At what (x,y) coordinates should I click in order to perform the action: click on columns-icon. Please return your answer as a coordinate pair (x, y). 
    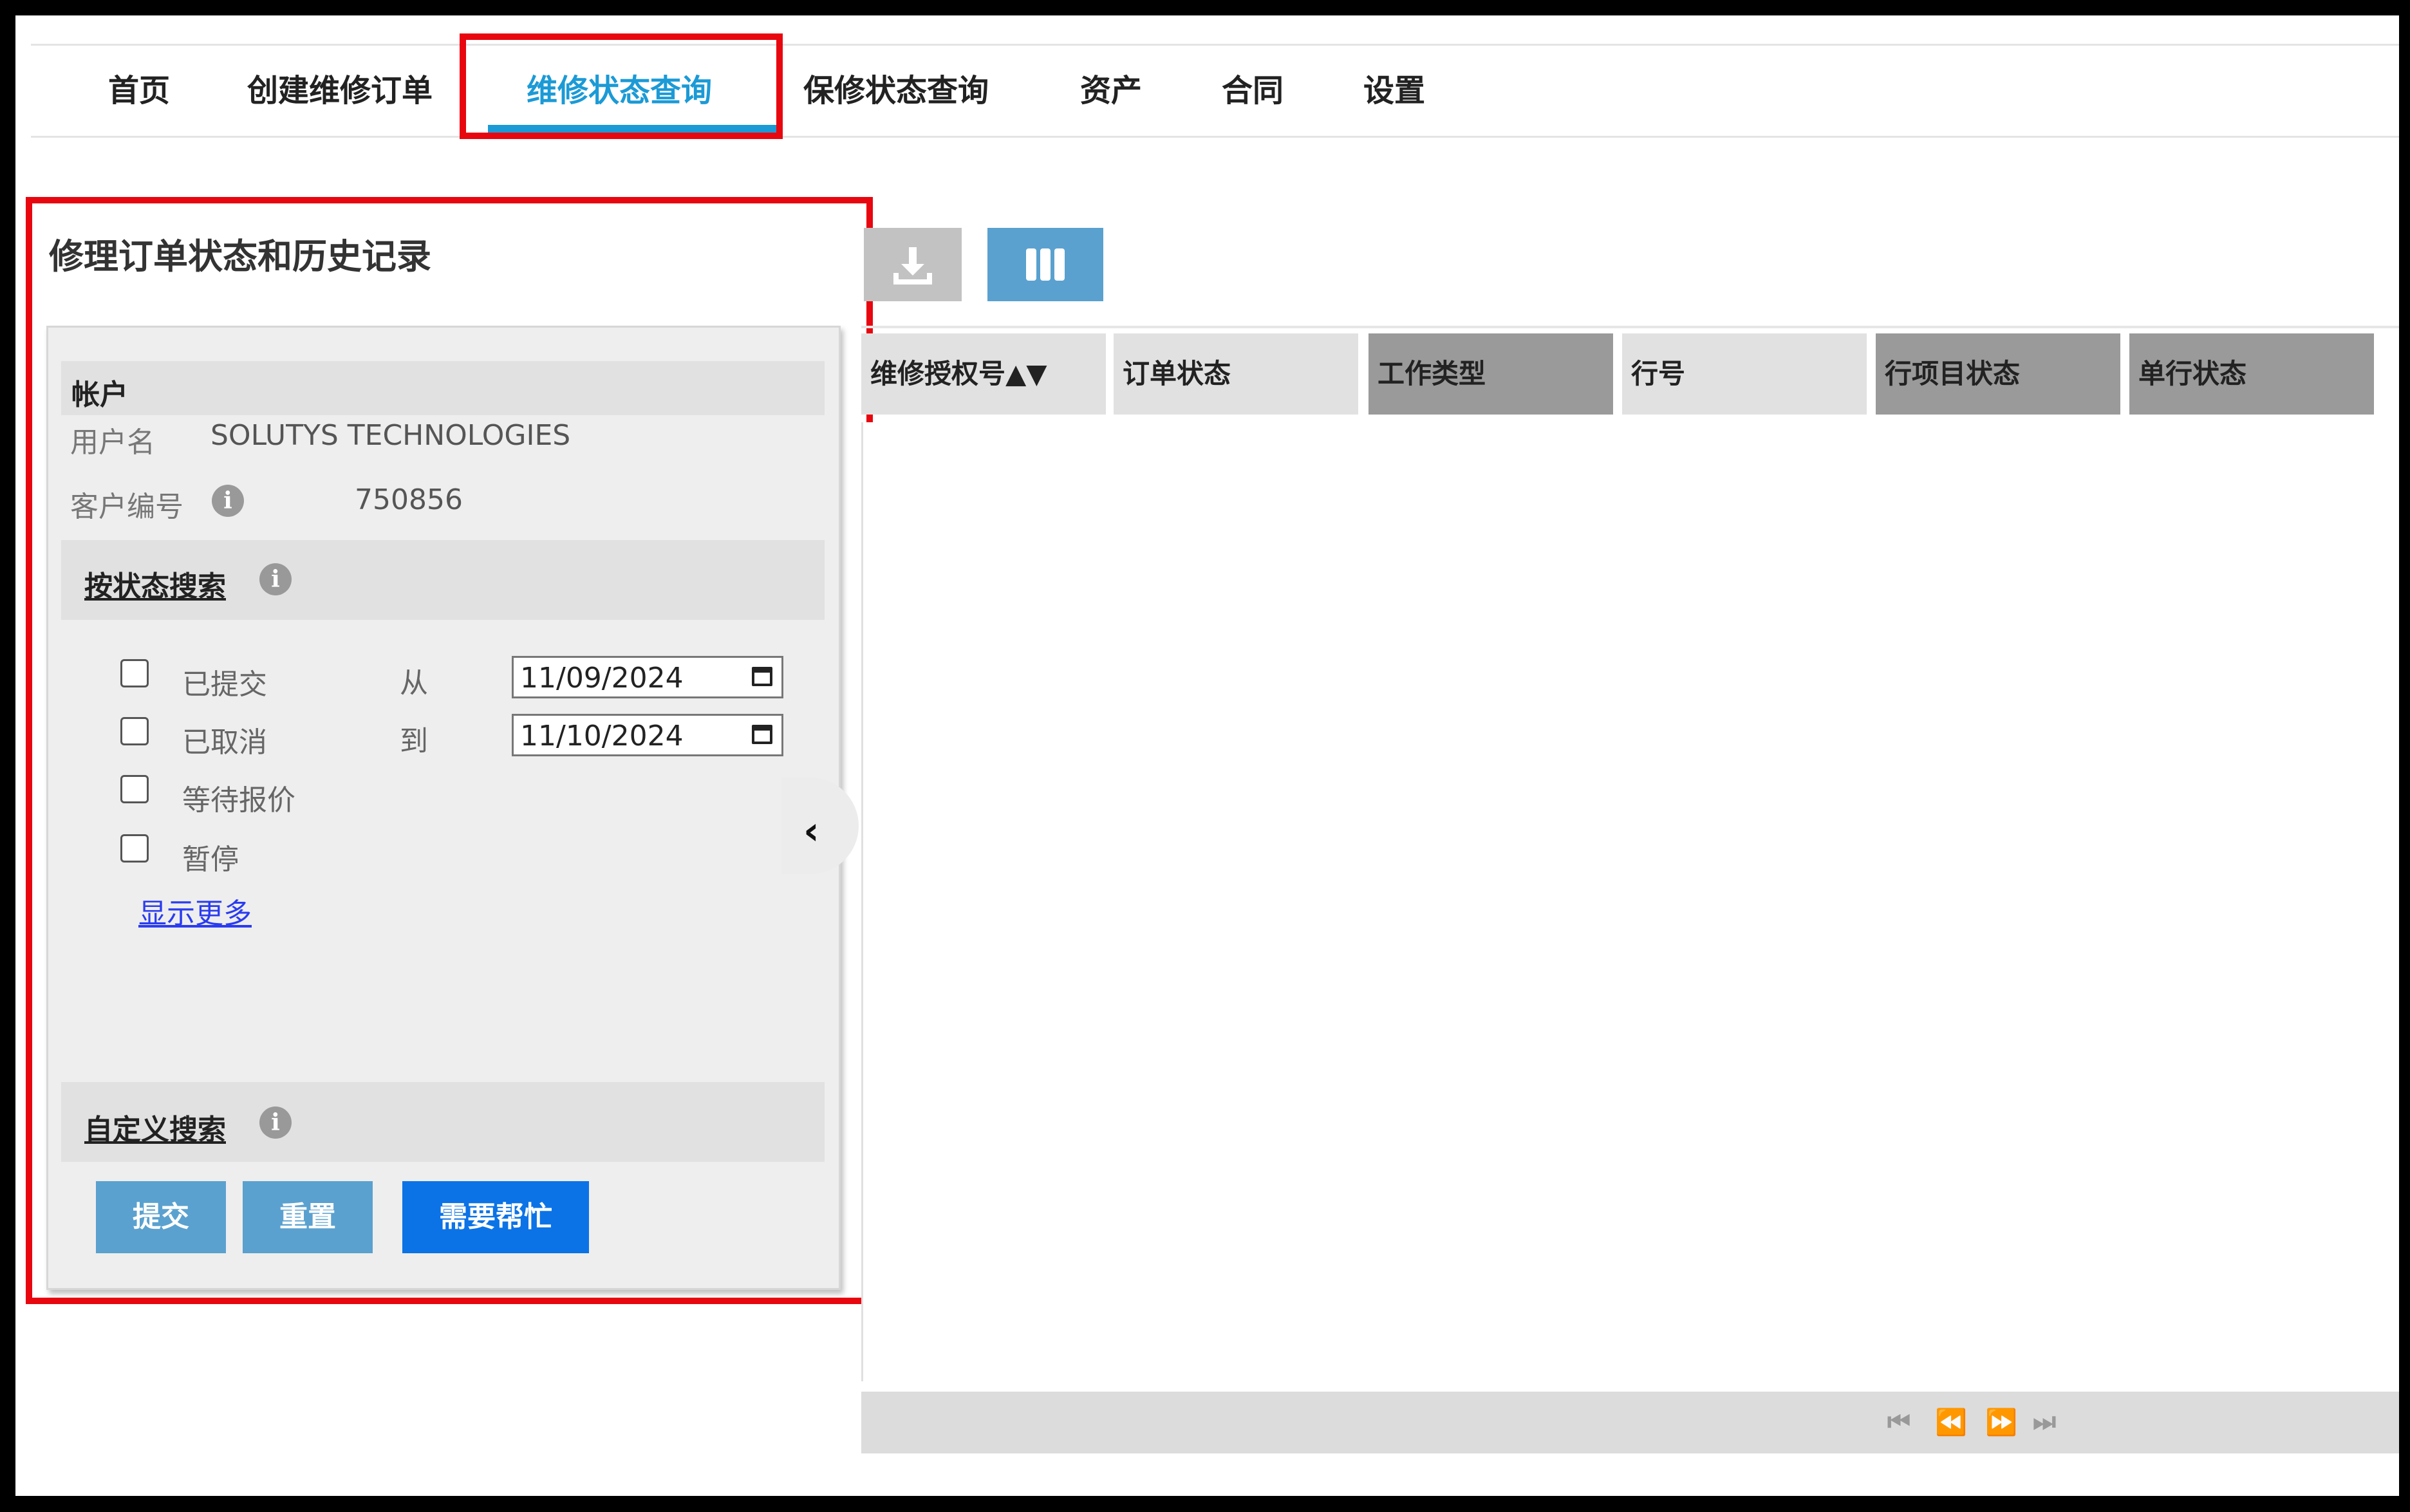
    Looking at the image, I should click on (1045, 264).